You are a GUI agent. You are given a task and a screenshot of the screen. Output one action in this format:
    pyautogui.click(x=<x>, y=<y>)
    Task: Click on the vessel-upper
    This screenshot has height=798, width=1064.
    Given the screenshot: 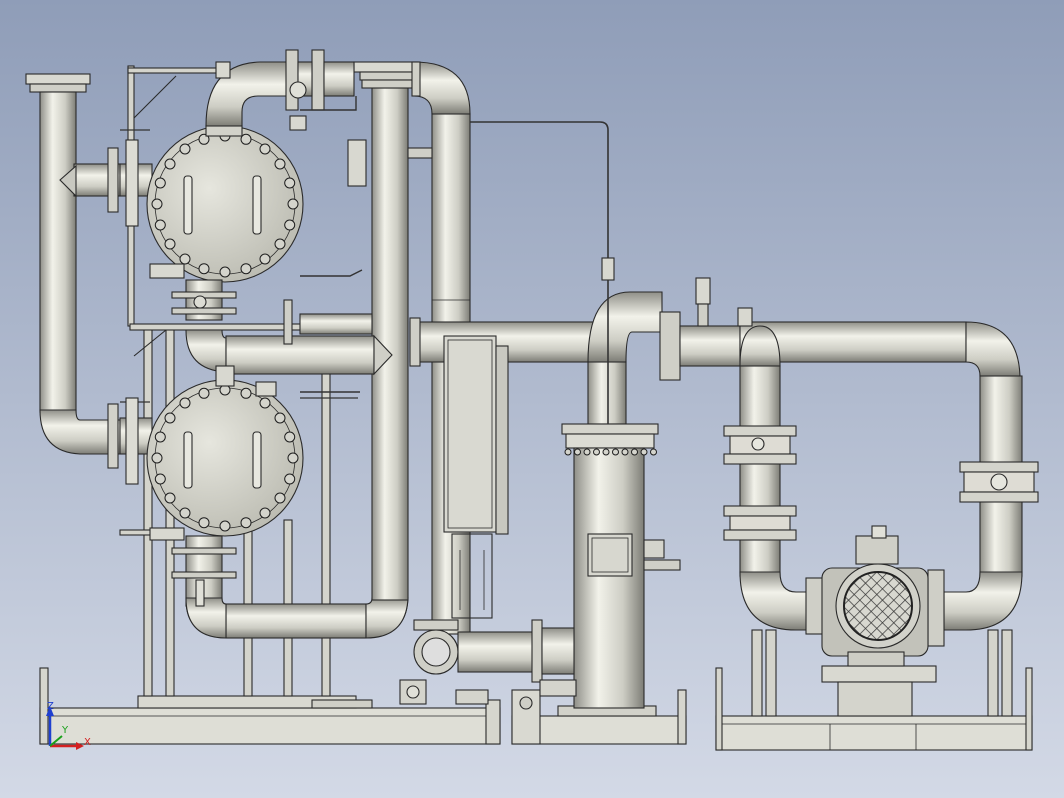 What is the action you would take?
    pyautogui.click(x=225, y=204)
    